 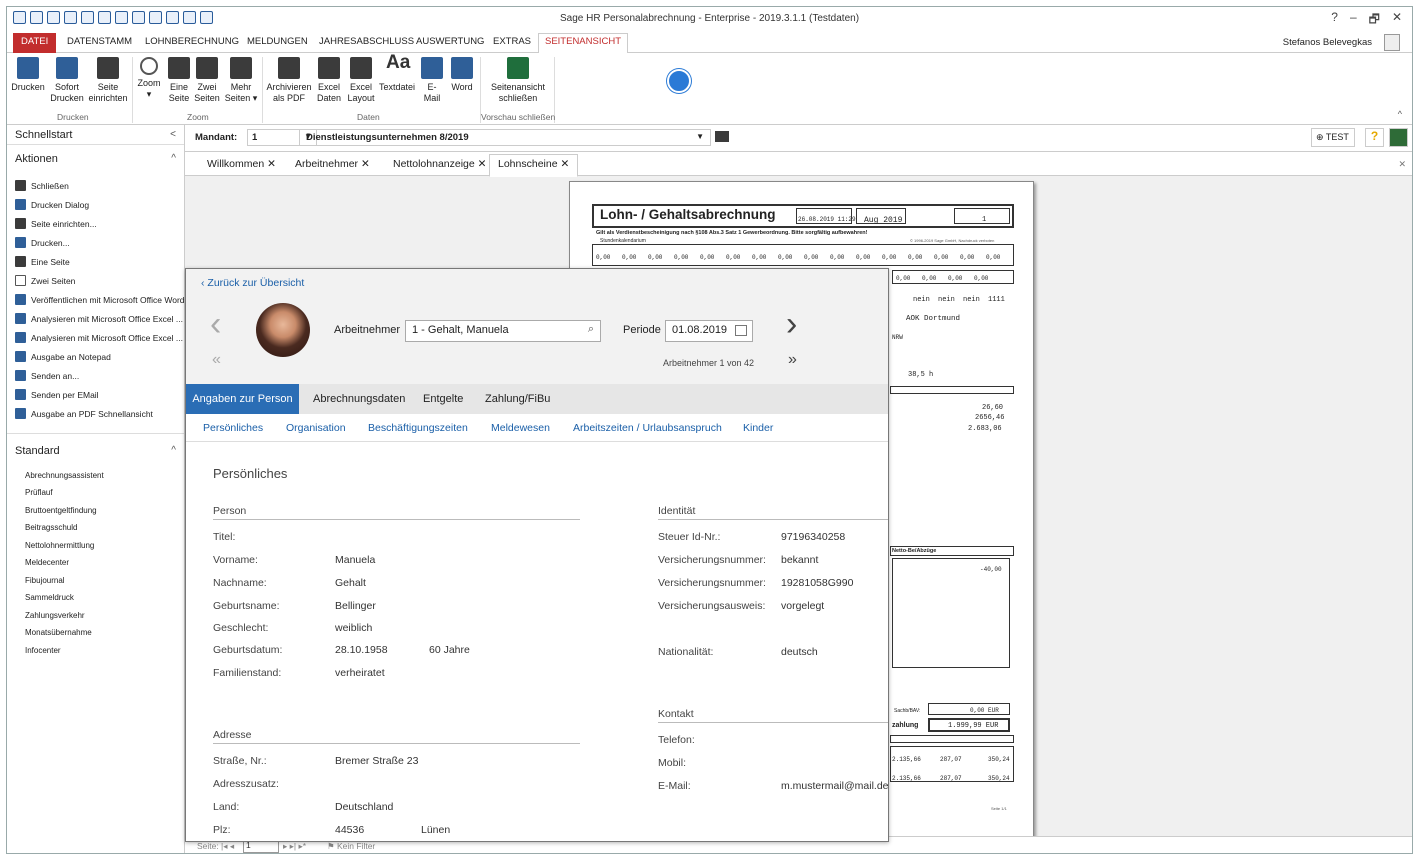 I want to click on schnellstart-header: Schnellstart, so click(x=43, y=135).